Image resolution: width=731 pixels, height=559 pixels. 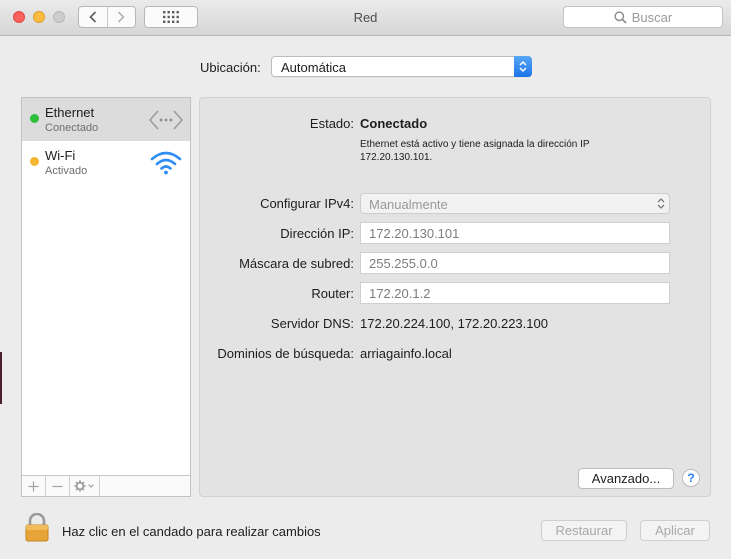 What do you see at coordinates (72, 128) in the screenshot?
I see `service-status: Conectado` at bounding box center [72, 128].